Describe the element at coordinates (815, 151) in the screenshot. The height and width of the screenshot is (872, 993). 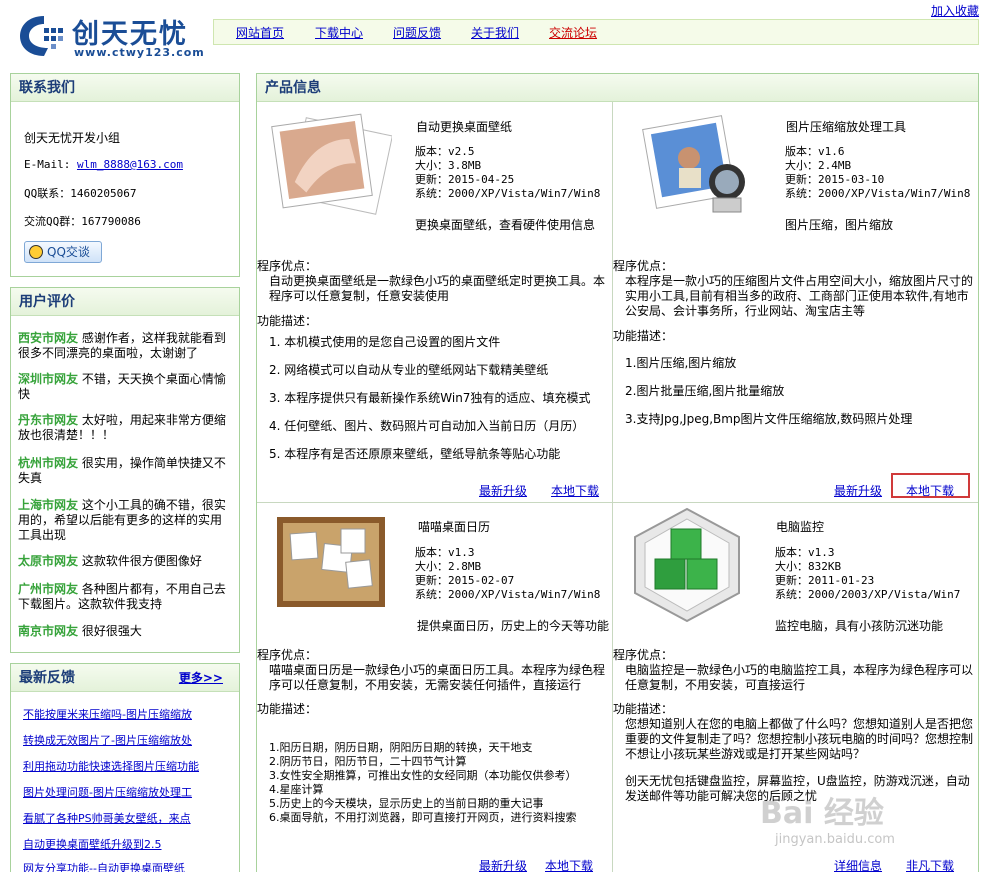
I see `product-version: 版本：v1.6` at that location.